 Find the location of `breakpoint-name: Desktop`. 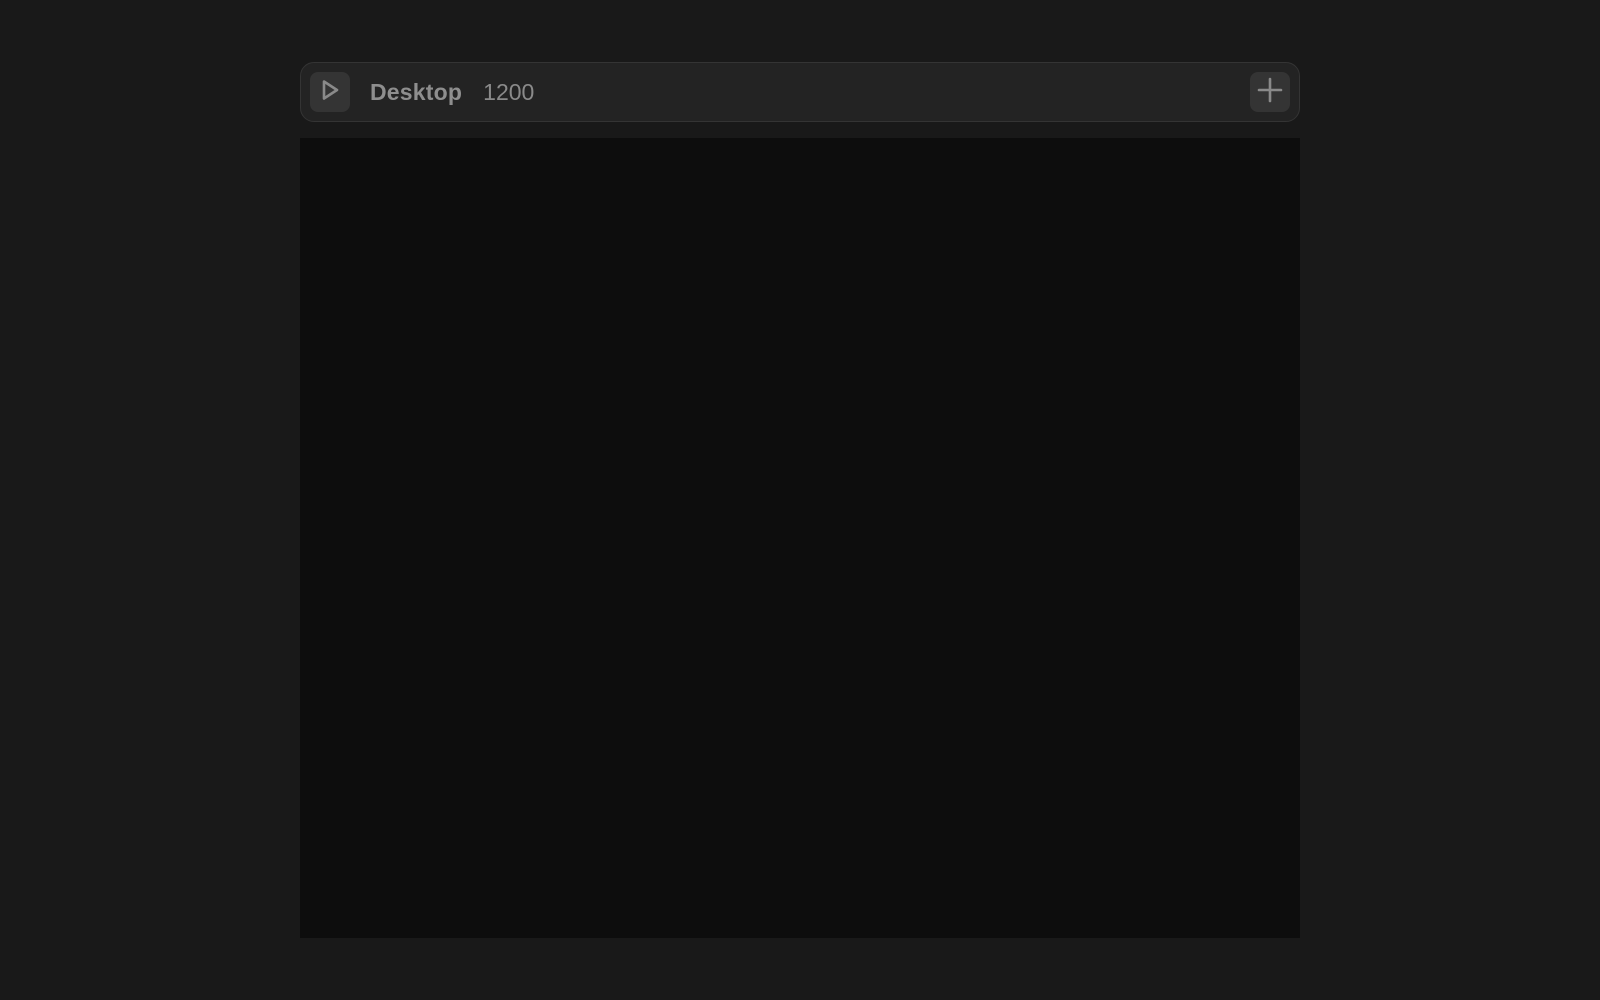

breakpoint-name: Desktop is located at coordinates (416, 92).